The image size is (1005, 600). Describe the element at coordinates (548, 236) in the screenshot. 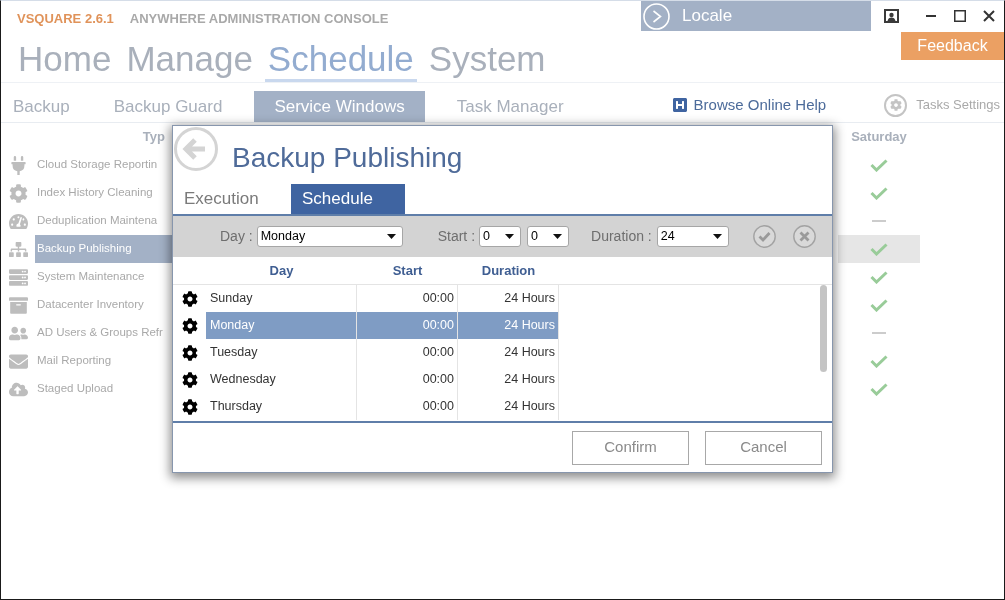

I see `minute-select: 0` at that location.